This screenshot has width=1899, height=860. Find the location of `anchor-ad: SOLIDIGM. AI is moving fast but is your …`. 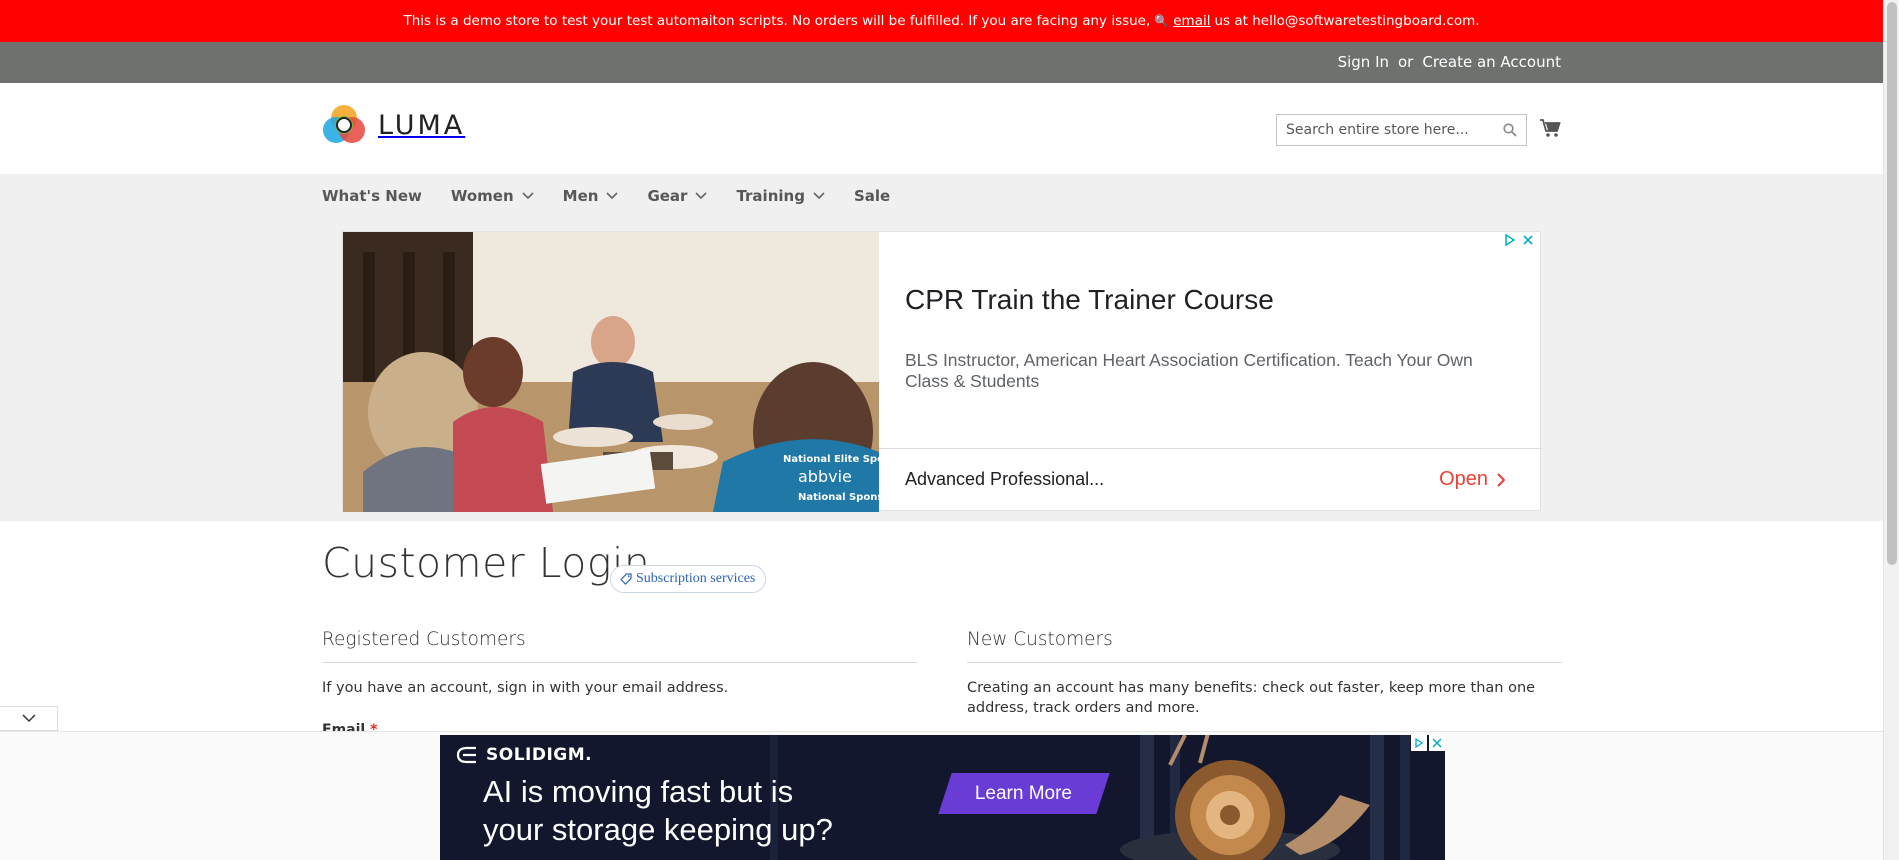

anchor-ad: SOLIDIGM. AI is moving fast but is your … is located at coordinates (942, 797).